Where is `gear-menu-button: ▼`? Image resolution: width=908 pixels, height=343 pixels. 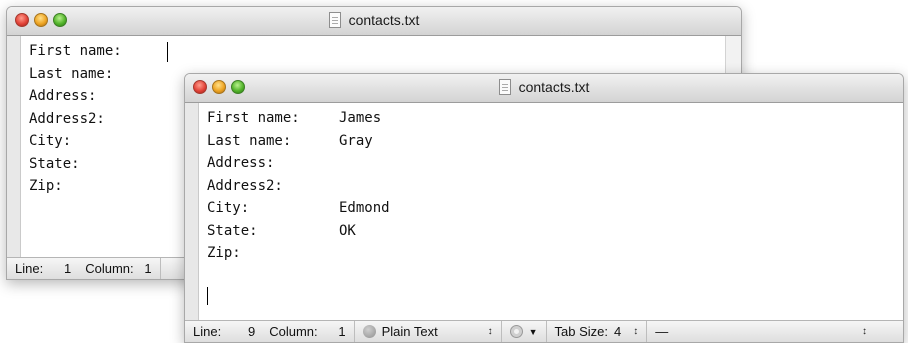
gear-menu-button: ▼ is located at coordinates (524, 331).